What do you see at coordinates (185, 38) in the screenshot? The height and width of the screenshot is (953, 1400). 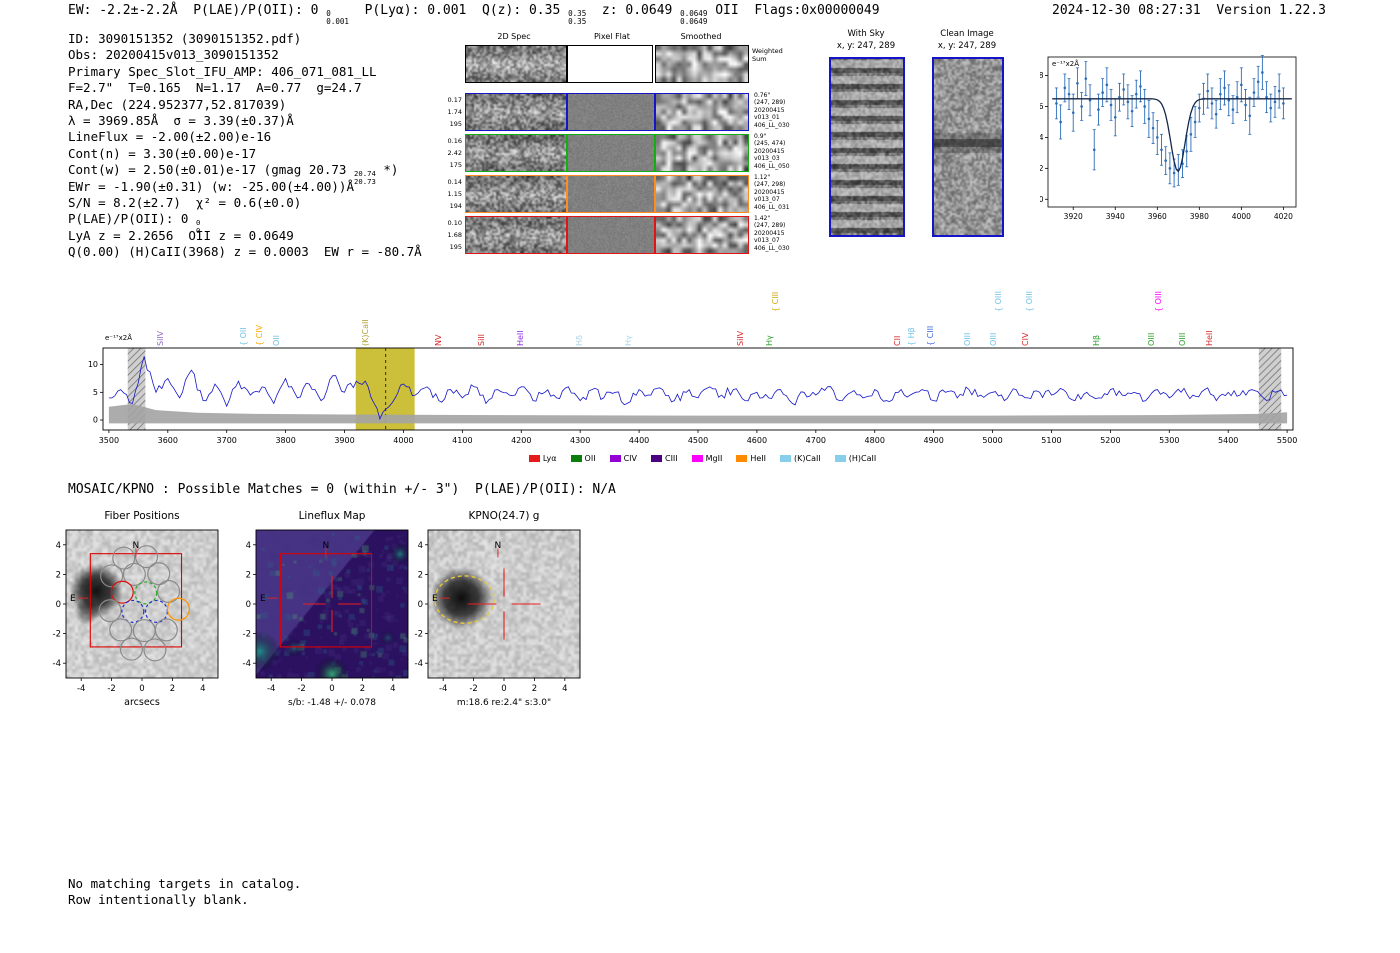 I see `text-segment: ID: 3090151352 (3090151352.pdf)` at bounding box center [185, 38].